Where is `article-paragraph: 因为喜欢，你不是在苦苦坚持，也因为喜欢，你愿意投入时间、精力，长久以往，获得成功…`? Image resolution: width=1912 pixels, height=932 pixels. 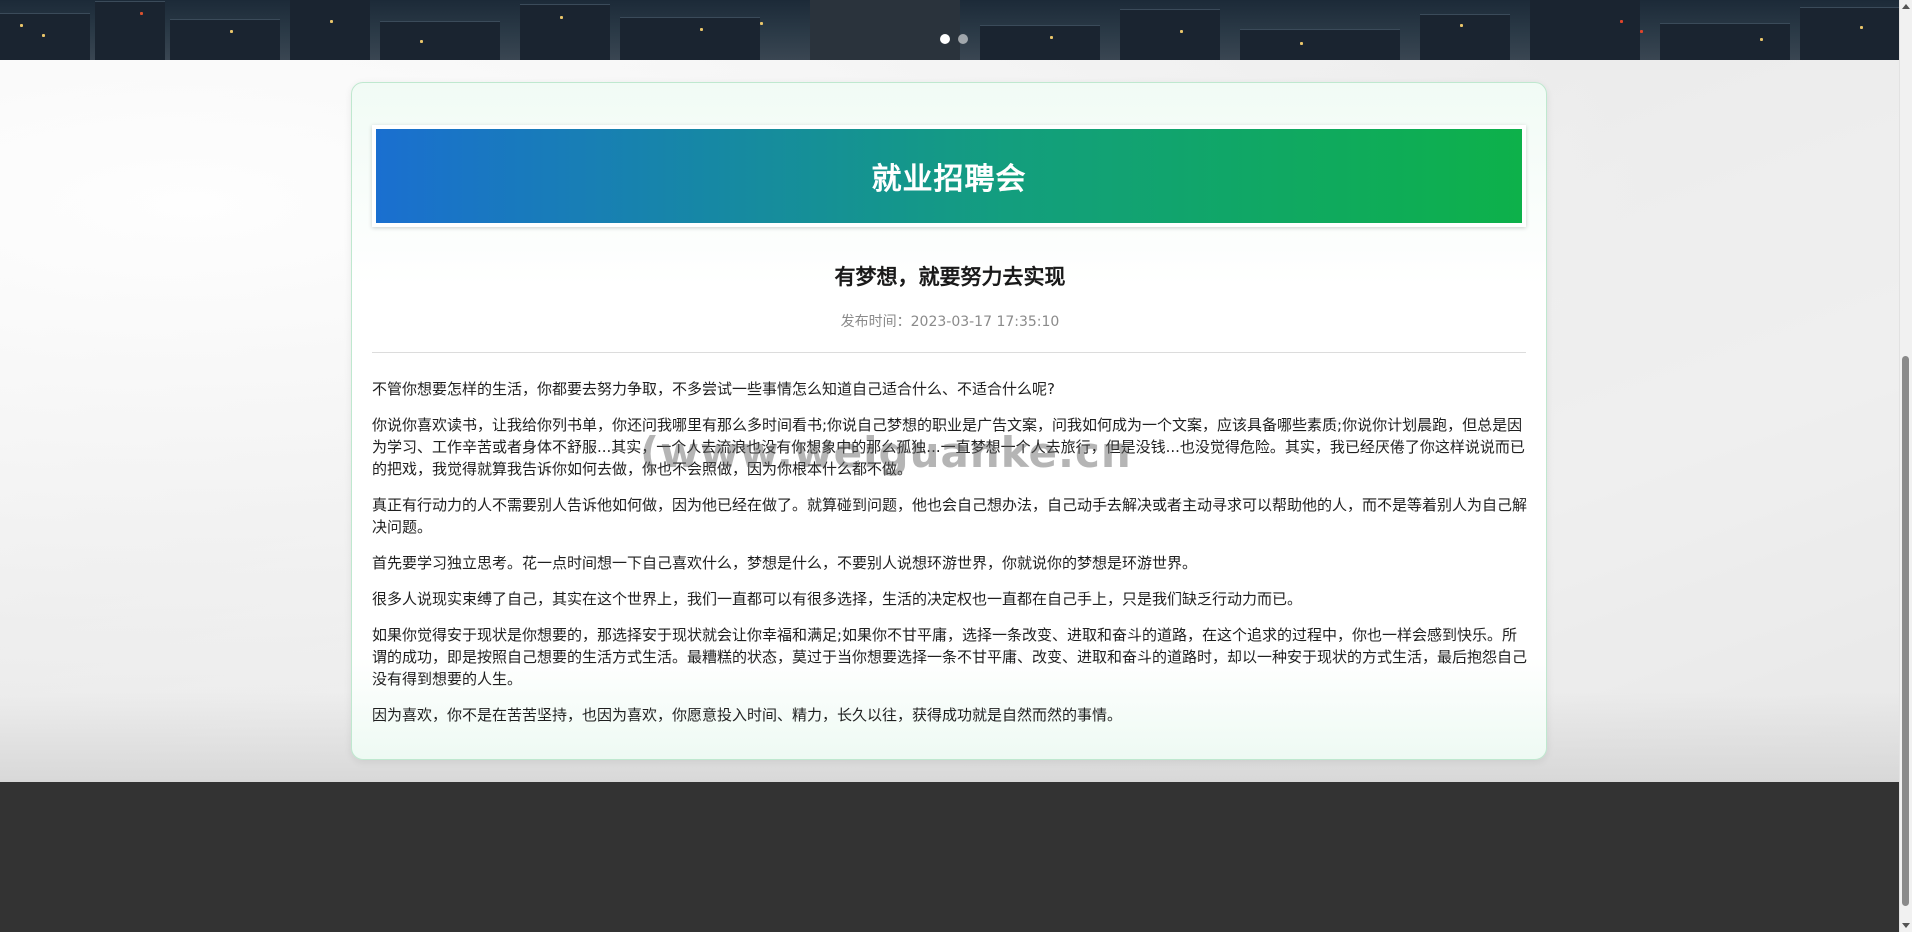 article-paragraph: 因为喜欢，你不是在苦苦坚持，也因为喜欢，你愿意投入时间、精力，长久以往，获得成功… is located at coordinates (747, 715).